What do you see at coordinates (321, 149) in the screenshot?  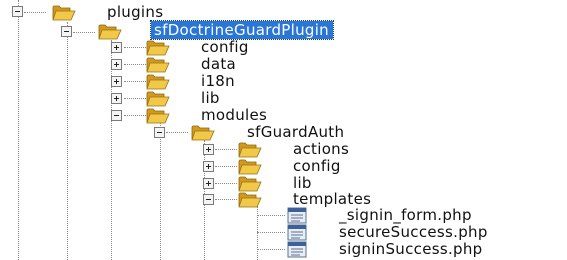 I see `tree-item-actions: actions` at bounding box center [321, 149].